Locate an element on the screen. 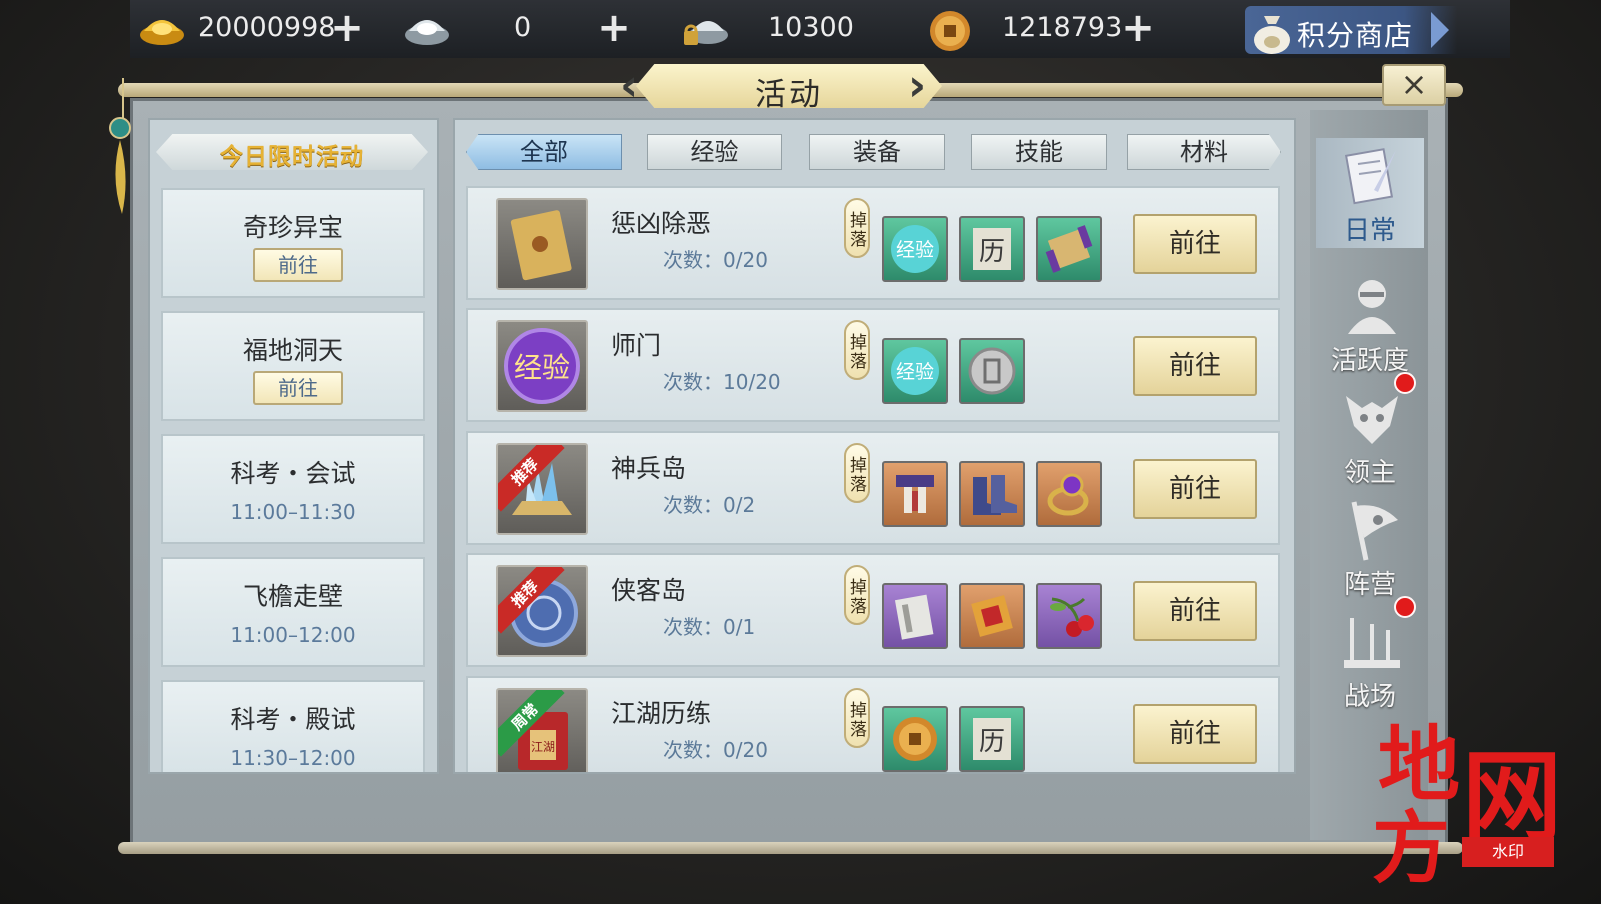 This screenshot has height=904, width=1601. tab-experience: 经验 is located at coordinates (714, 152).